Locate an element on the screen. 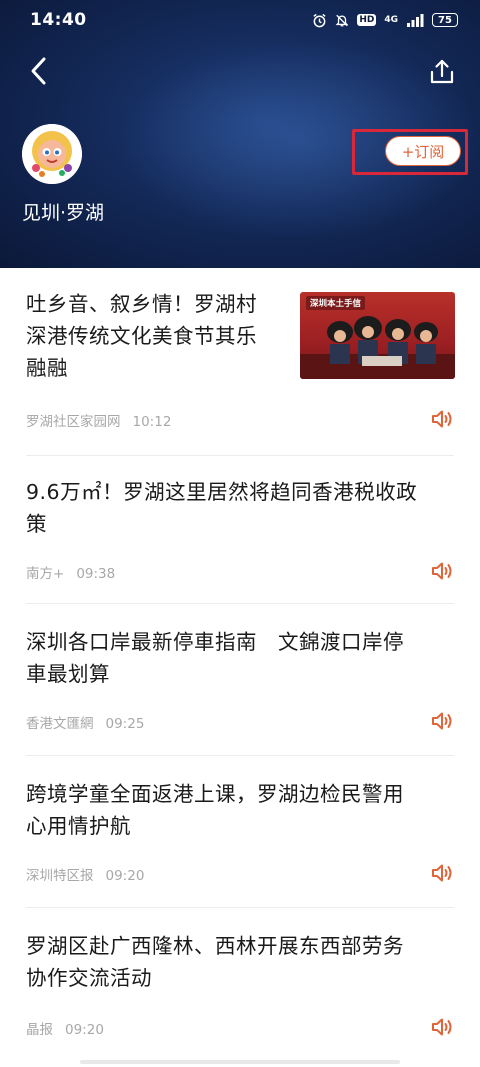  status-icons: HD 4G 75 is located at coordinates (385, 20).